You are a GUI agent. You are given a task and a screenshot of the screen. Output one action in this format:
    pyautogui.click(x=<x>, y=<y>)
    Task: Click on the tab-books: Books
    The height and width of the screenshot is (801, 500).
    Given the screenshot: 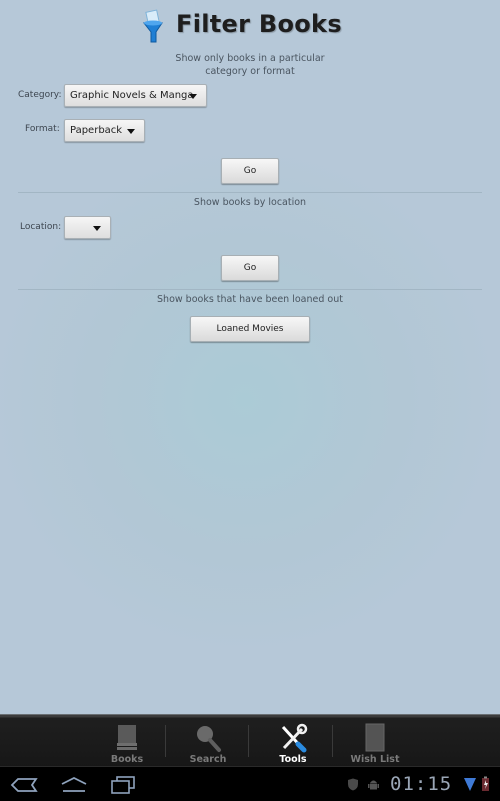 What is the action you would take?
    pyautogui.click(x=127, y=742)
    